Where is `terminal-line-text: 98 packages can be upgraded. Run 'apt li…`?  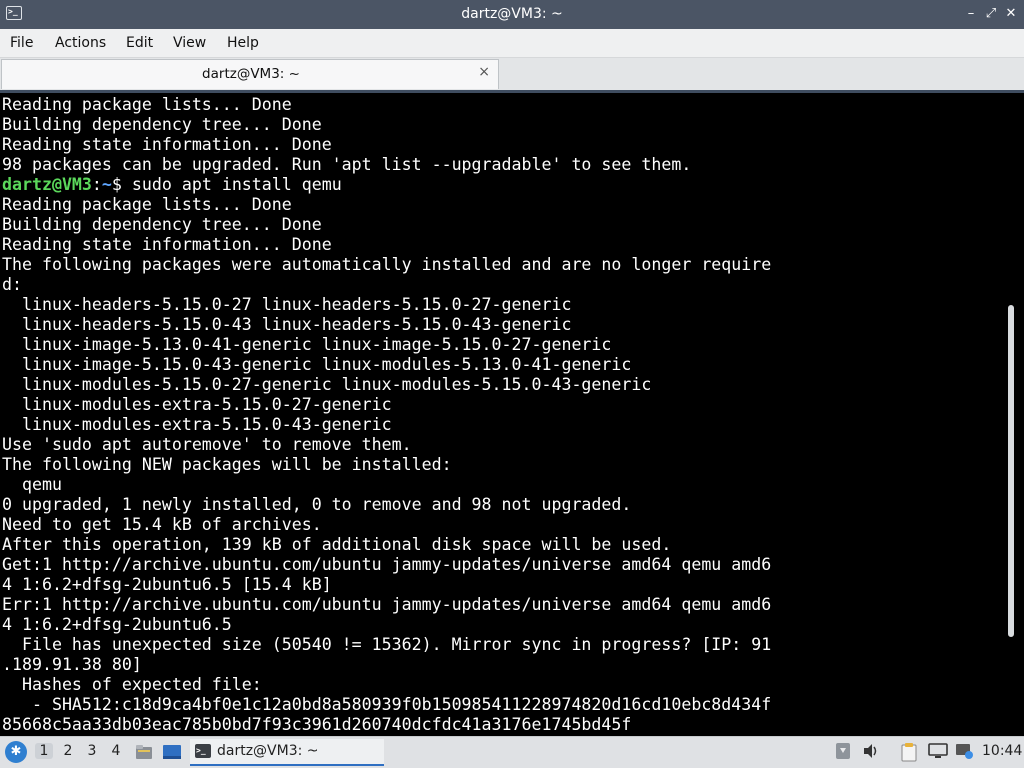
terminal-line-text: 98 packages can be upgraded. Run 'apt li… is located at coordinates (347, 164).